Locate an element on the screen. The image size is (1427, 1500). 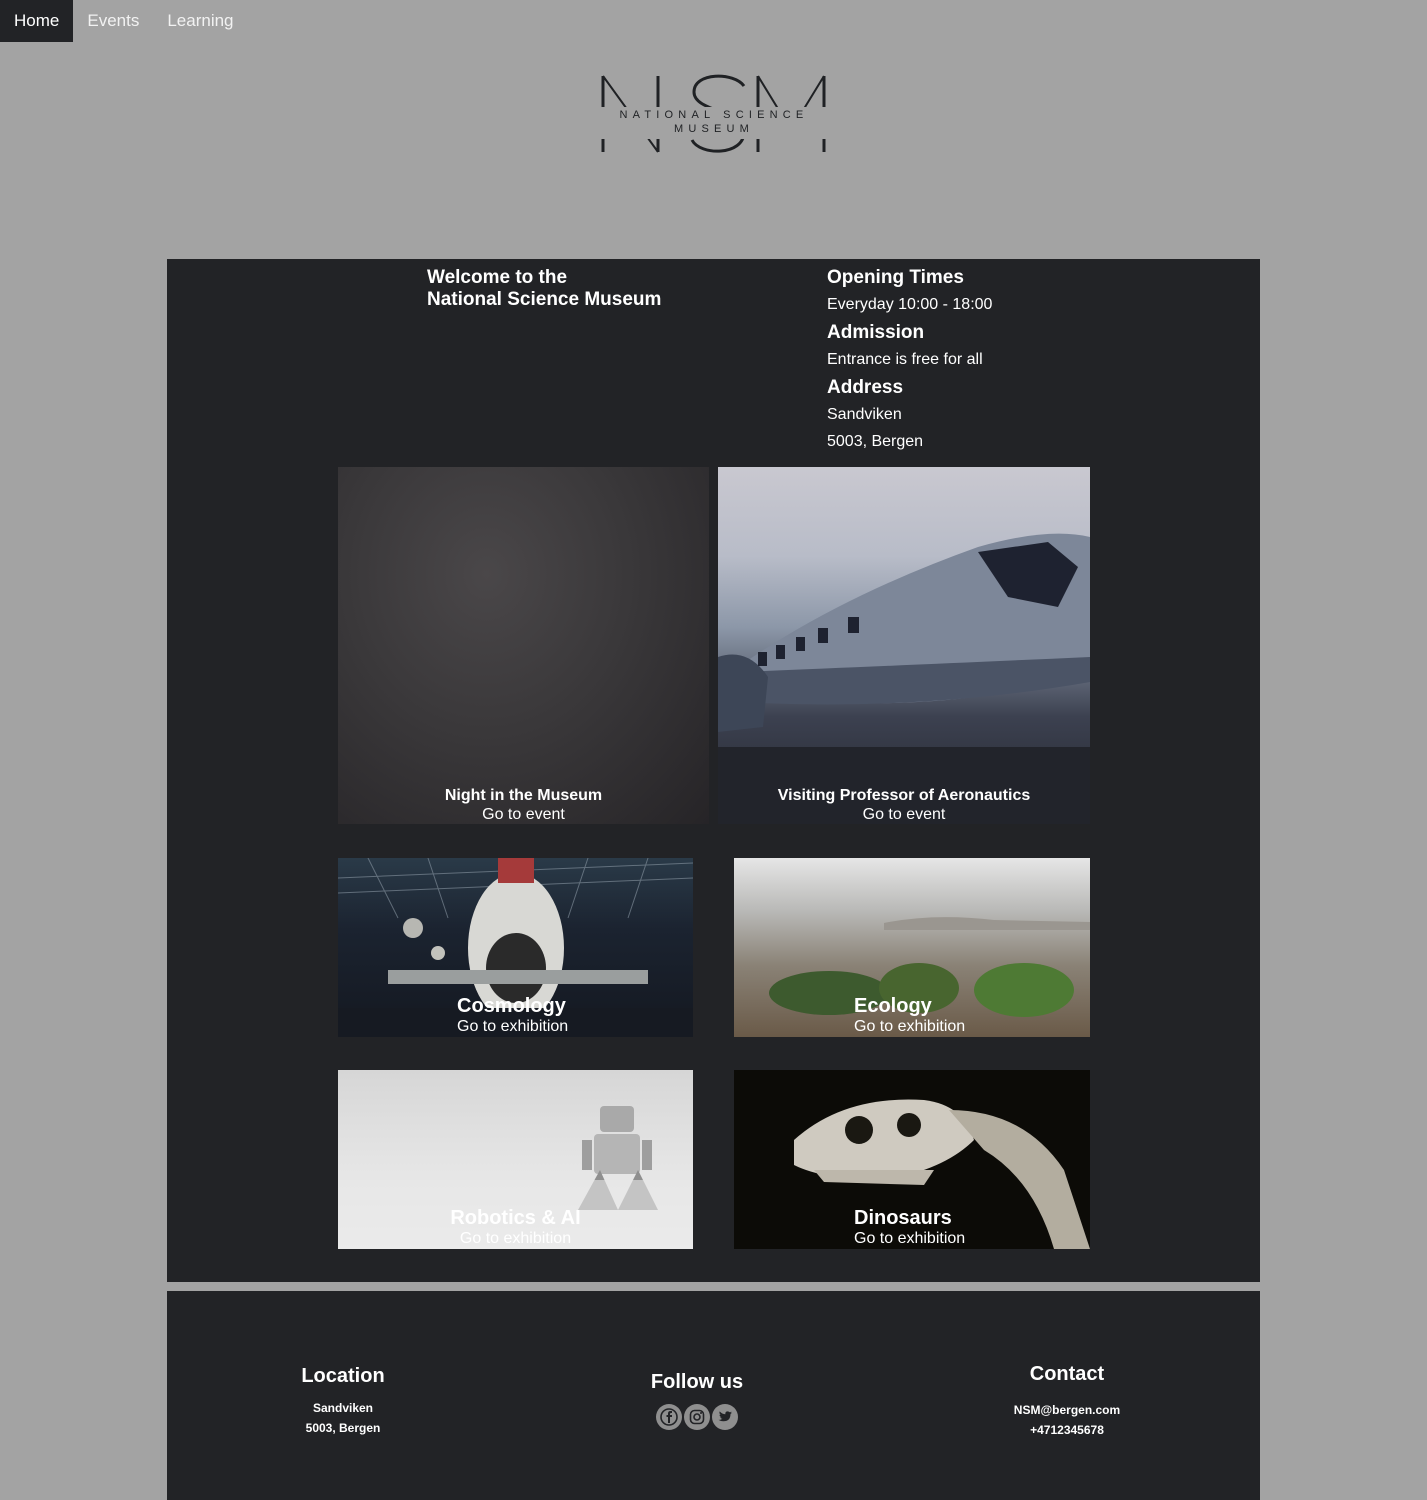
facebook-icon is located at coordinates (669, 1417).